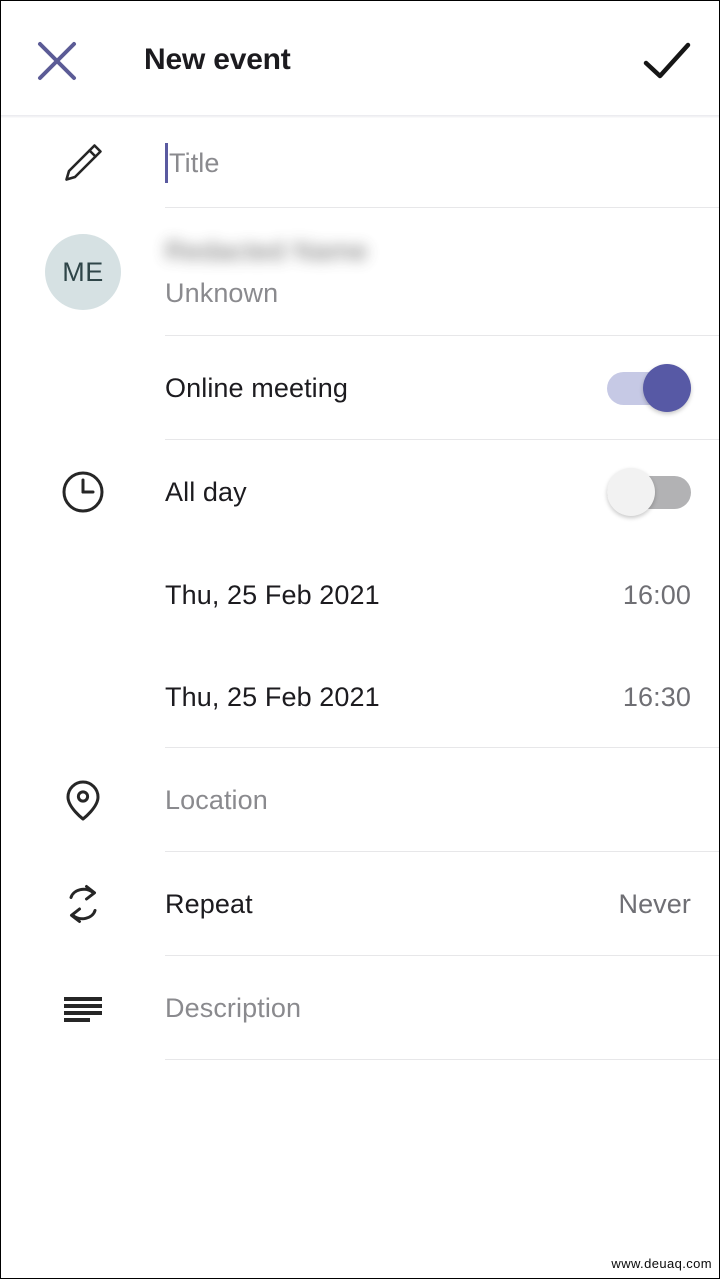 This screenshot has width=720, height=1279. I want to click on title-input: Title, so click(192, 163).